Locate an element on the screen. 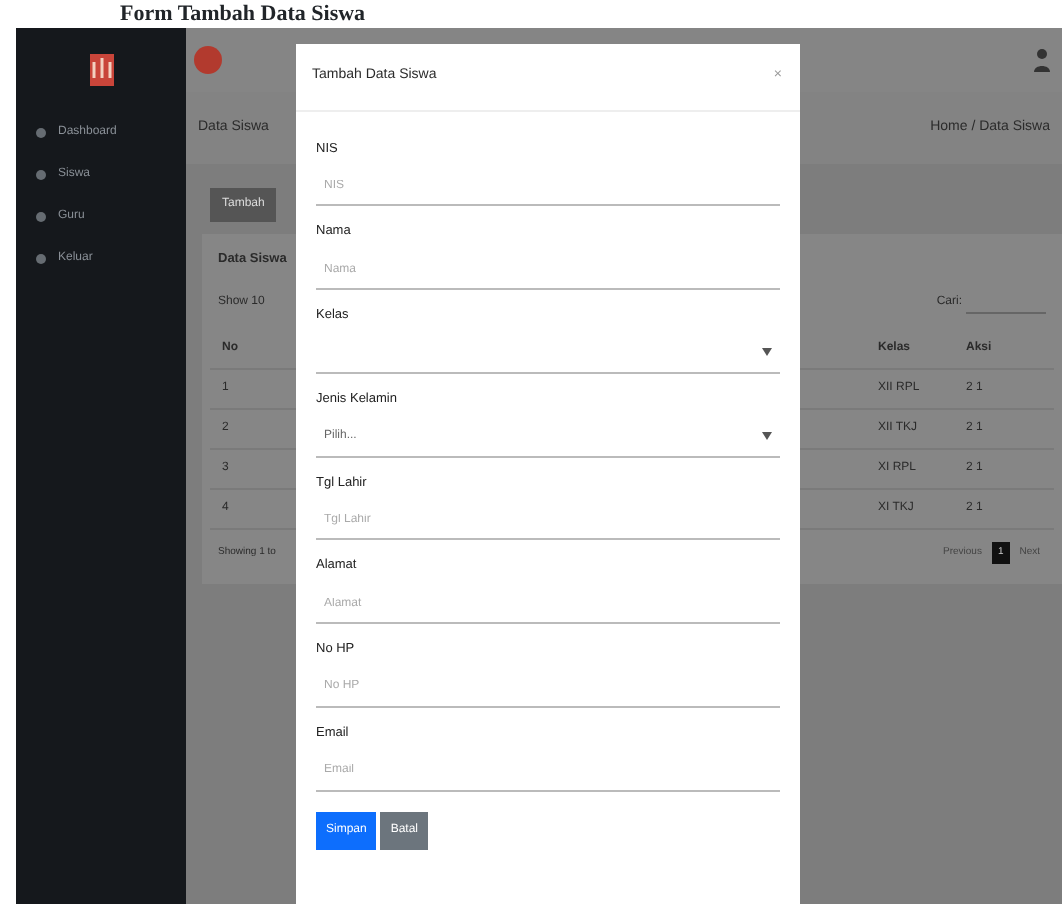 This screenshot has width=1062, height=904. logo-icon is located at coordinates (101, 70).